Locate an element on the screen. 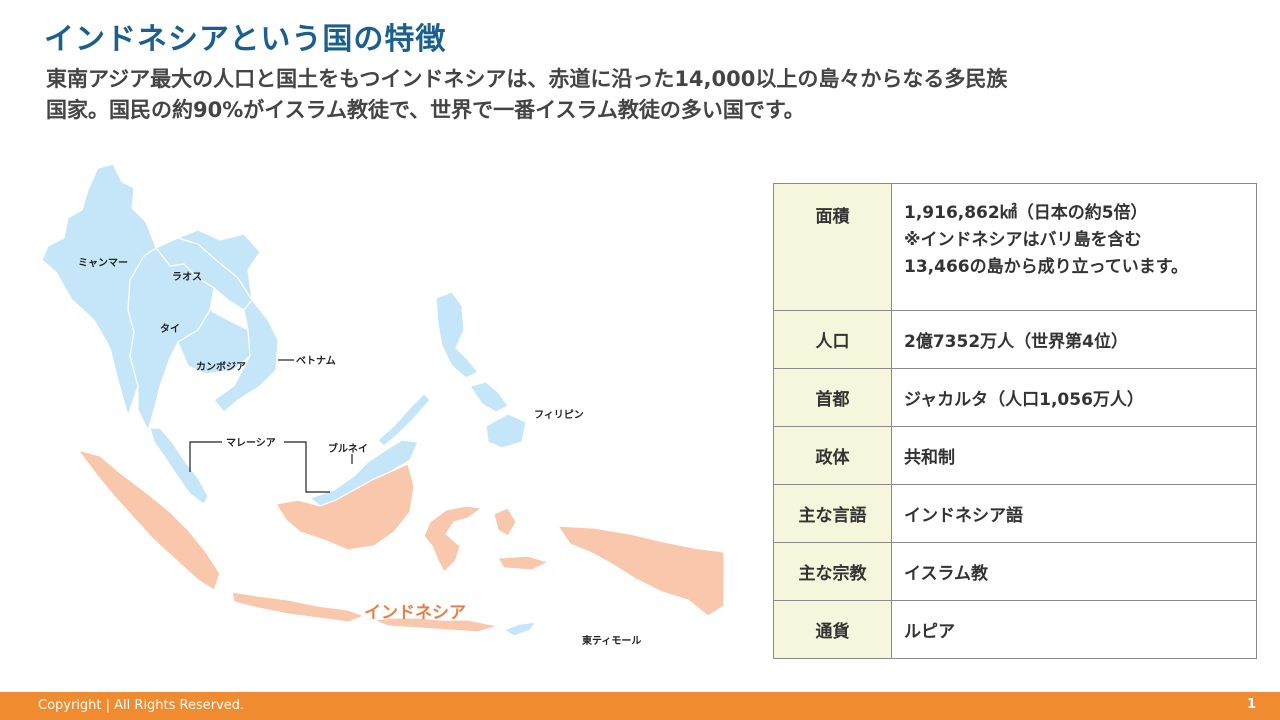 The width and height of the screenshot is (1280, 720). map-label-laos: ラオス is located at coordinates (187, 277).